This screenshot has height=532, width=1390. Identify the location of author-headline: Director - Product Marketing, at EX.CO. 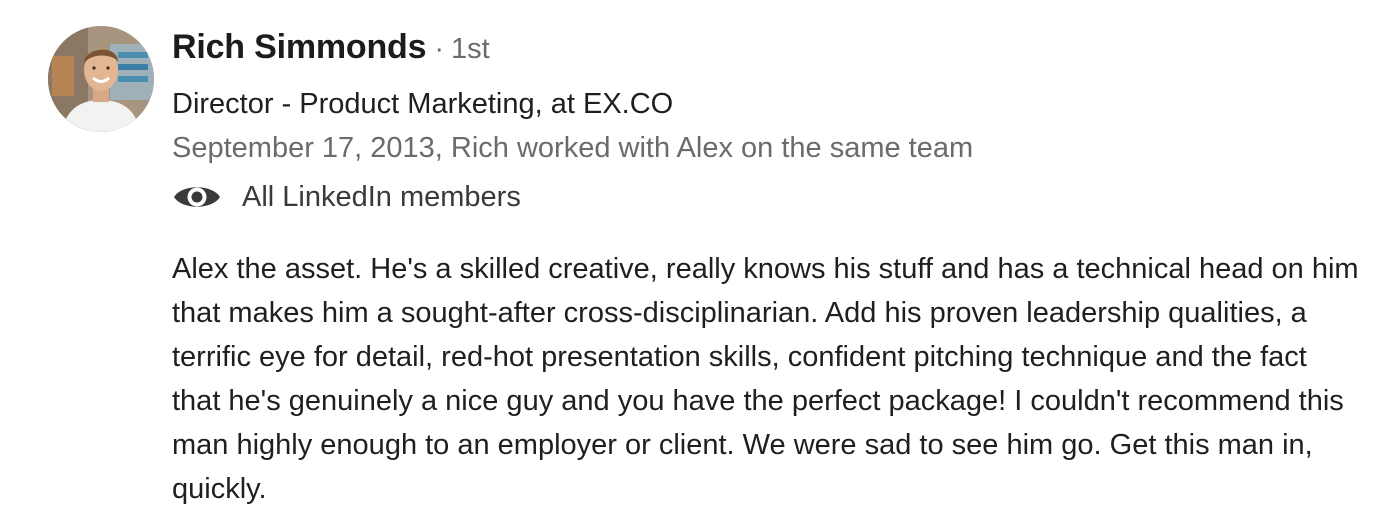
(423, 104).